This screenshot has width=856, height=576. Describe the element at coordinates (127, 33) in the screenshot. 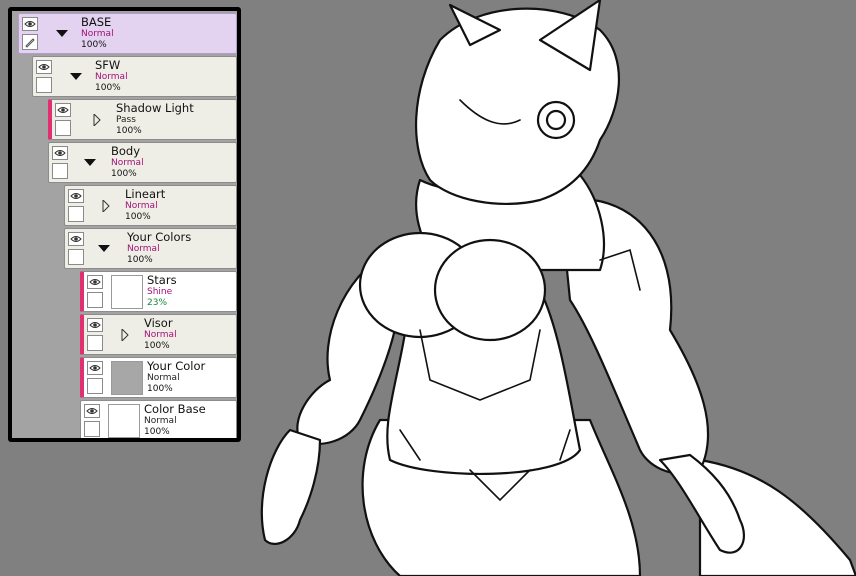

I see `layer-base: BASE Normal 100%` at that location.